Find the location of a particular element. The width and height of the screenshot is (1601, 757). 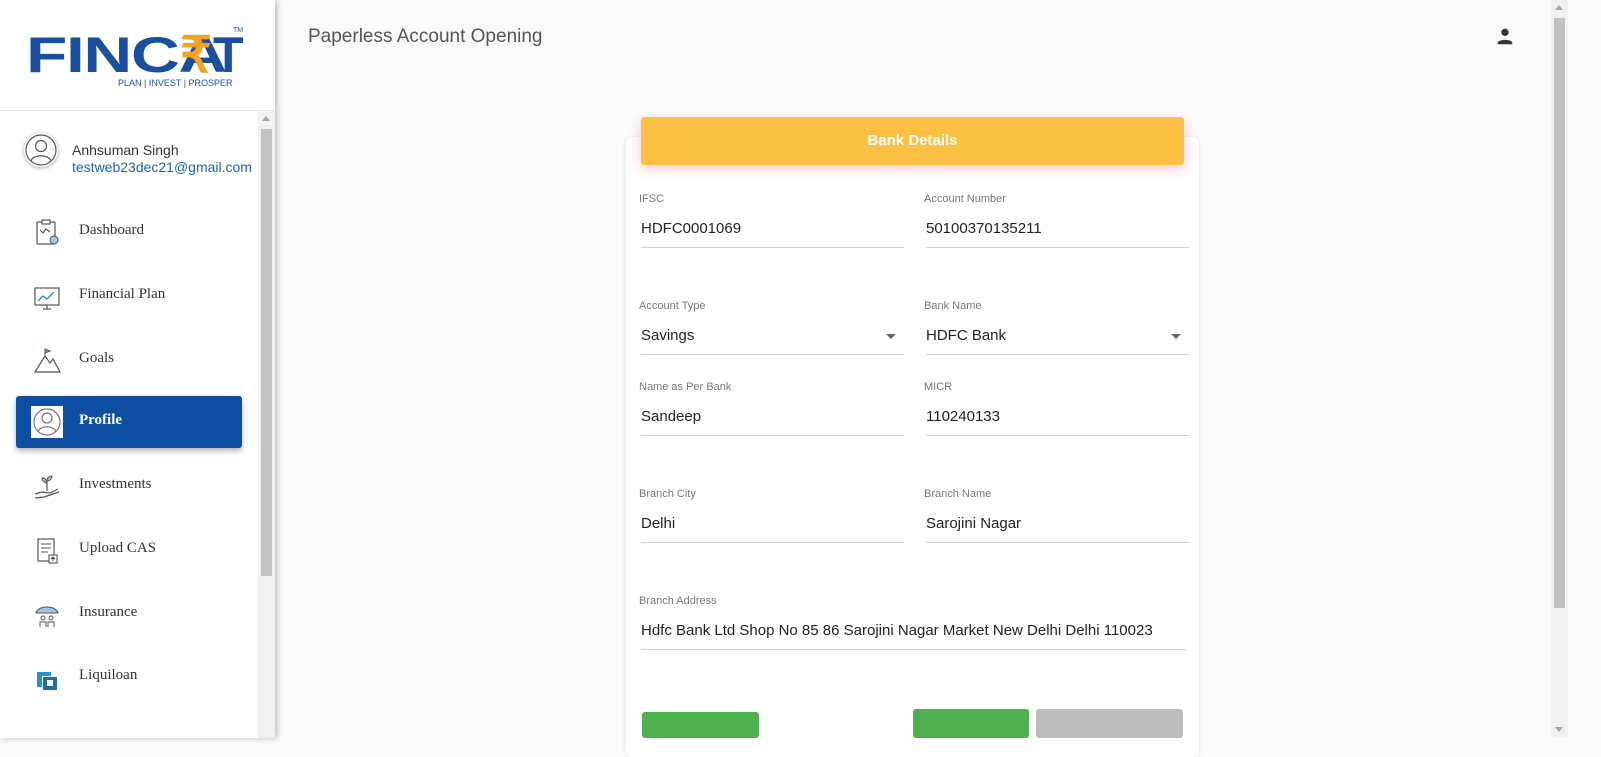

nav-item-financial-plan: Financial Plan is located at coordinates (129, 296).